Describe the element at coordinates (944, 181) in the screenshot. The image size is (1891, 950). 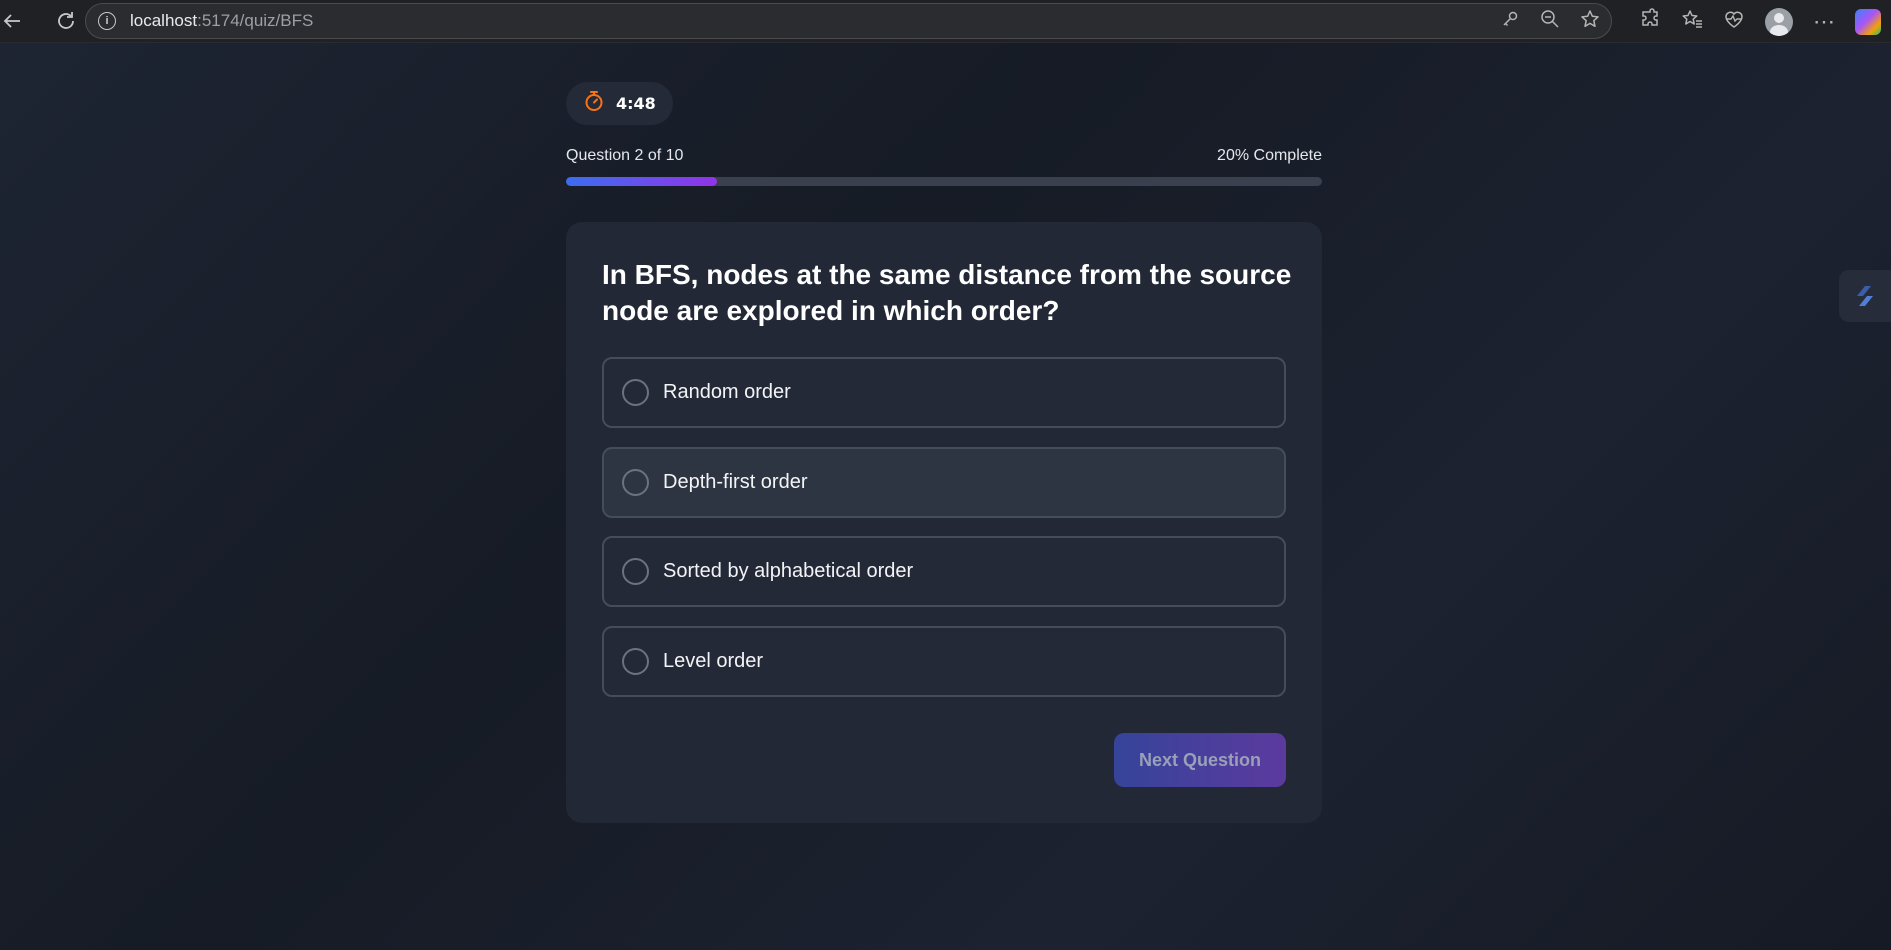
I see `progress-bar` at that location.